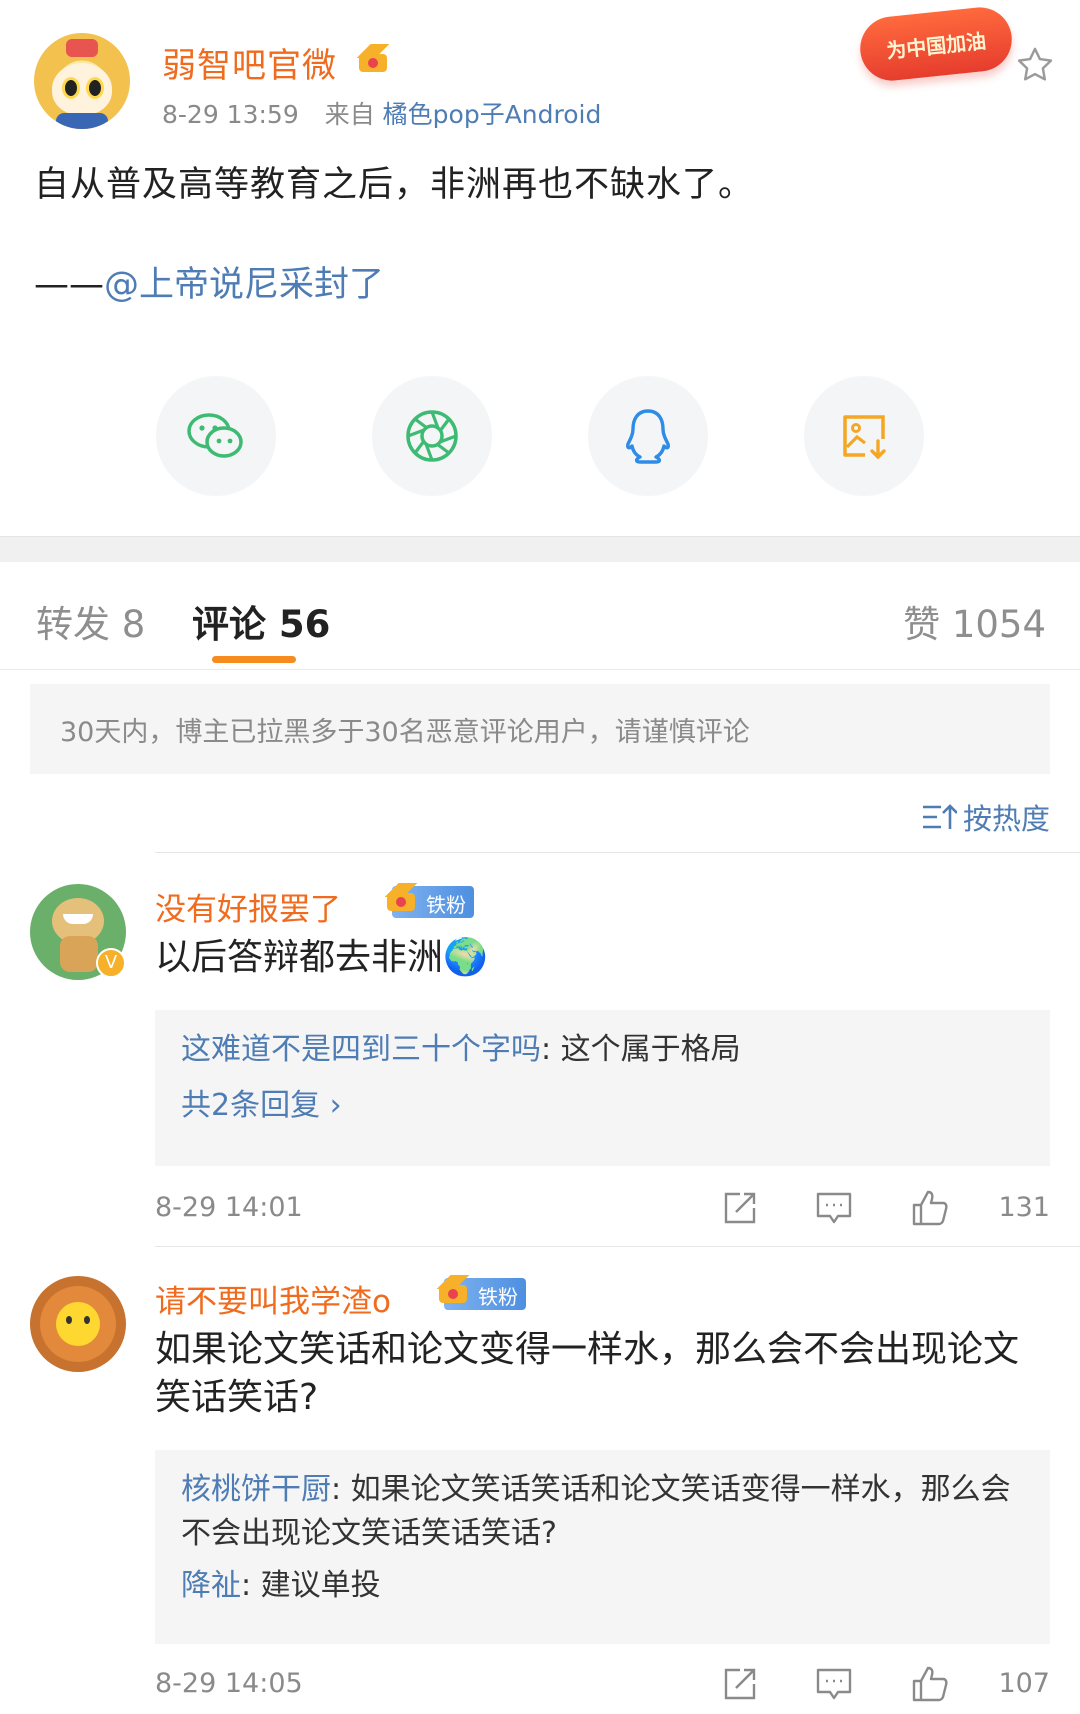  I want to click on moments-icon, so click(432, 436).